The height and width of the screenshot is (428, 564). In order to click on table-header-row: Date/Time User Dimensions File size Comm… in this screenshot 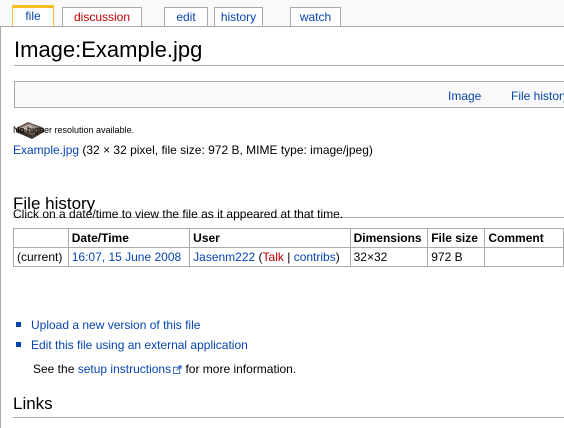, I will do `click(288, 238)`.